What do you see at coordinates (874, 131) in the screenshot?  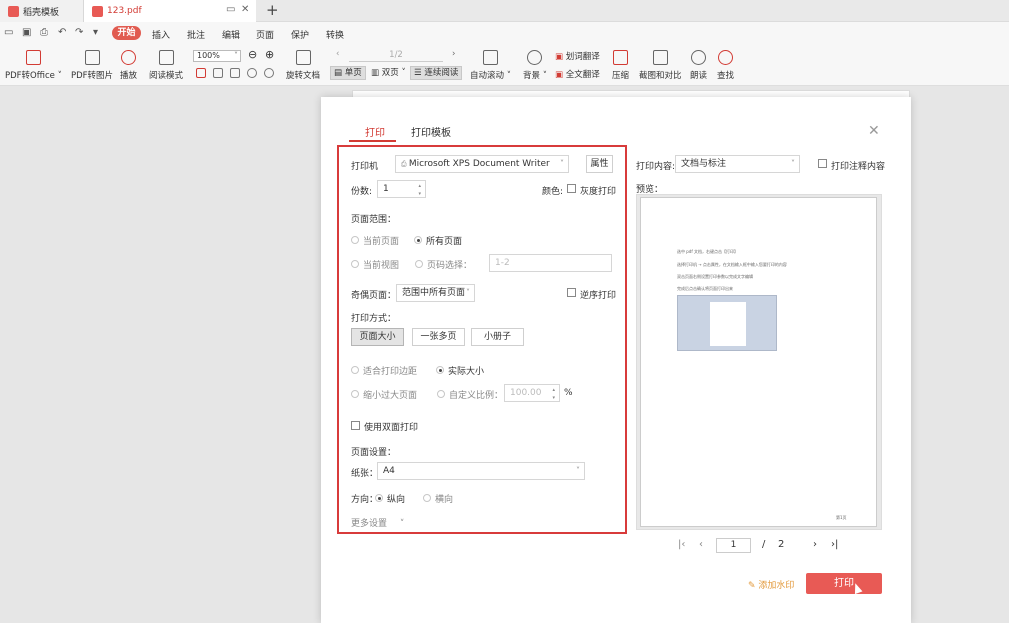 I see `close-icon: ✕` at bounding box center [874, 131].